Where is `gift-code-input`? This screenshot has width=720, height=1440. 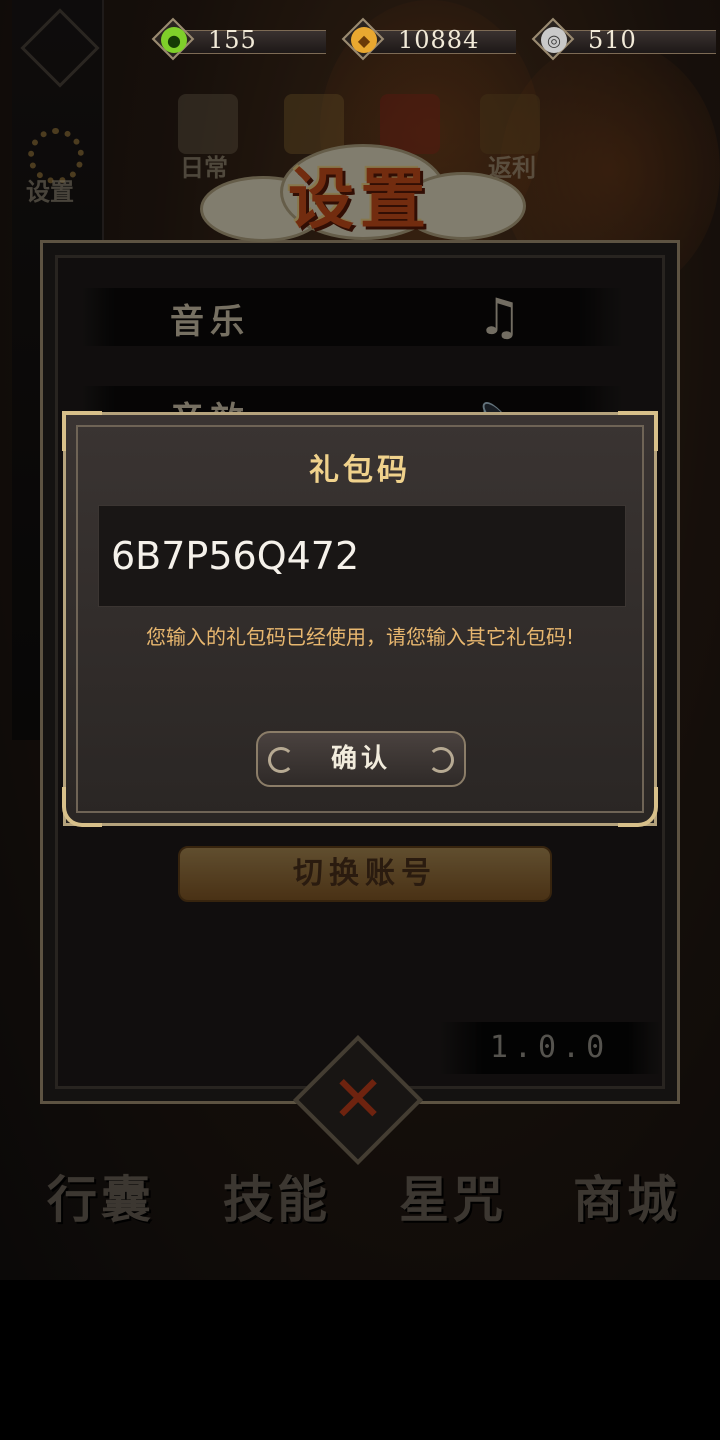 gift-code-input is located at coordinates (362, 556).